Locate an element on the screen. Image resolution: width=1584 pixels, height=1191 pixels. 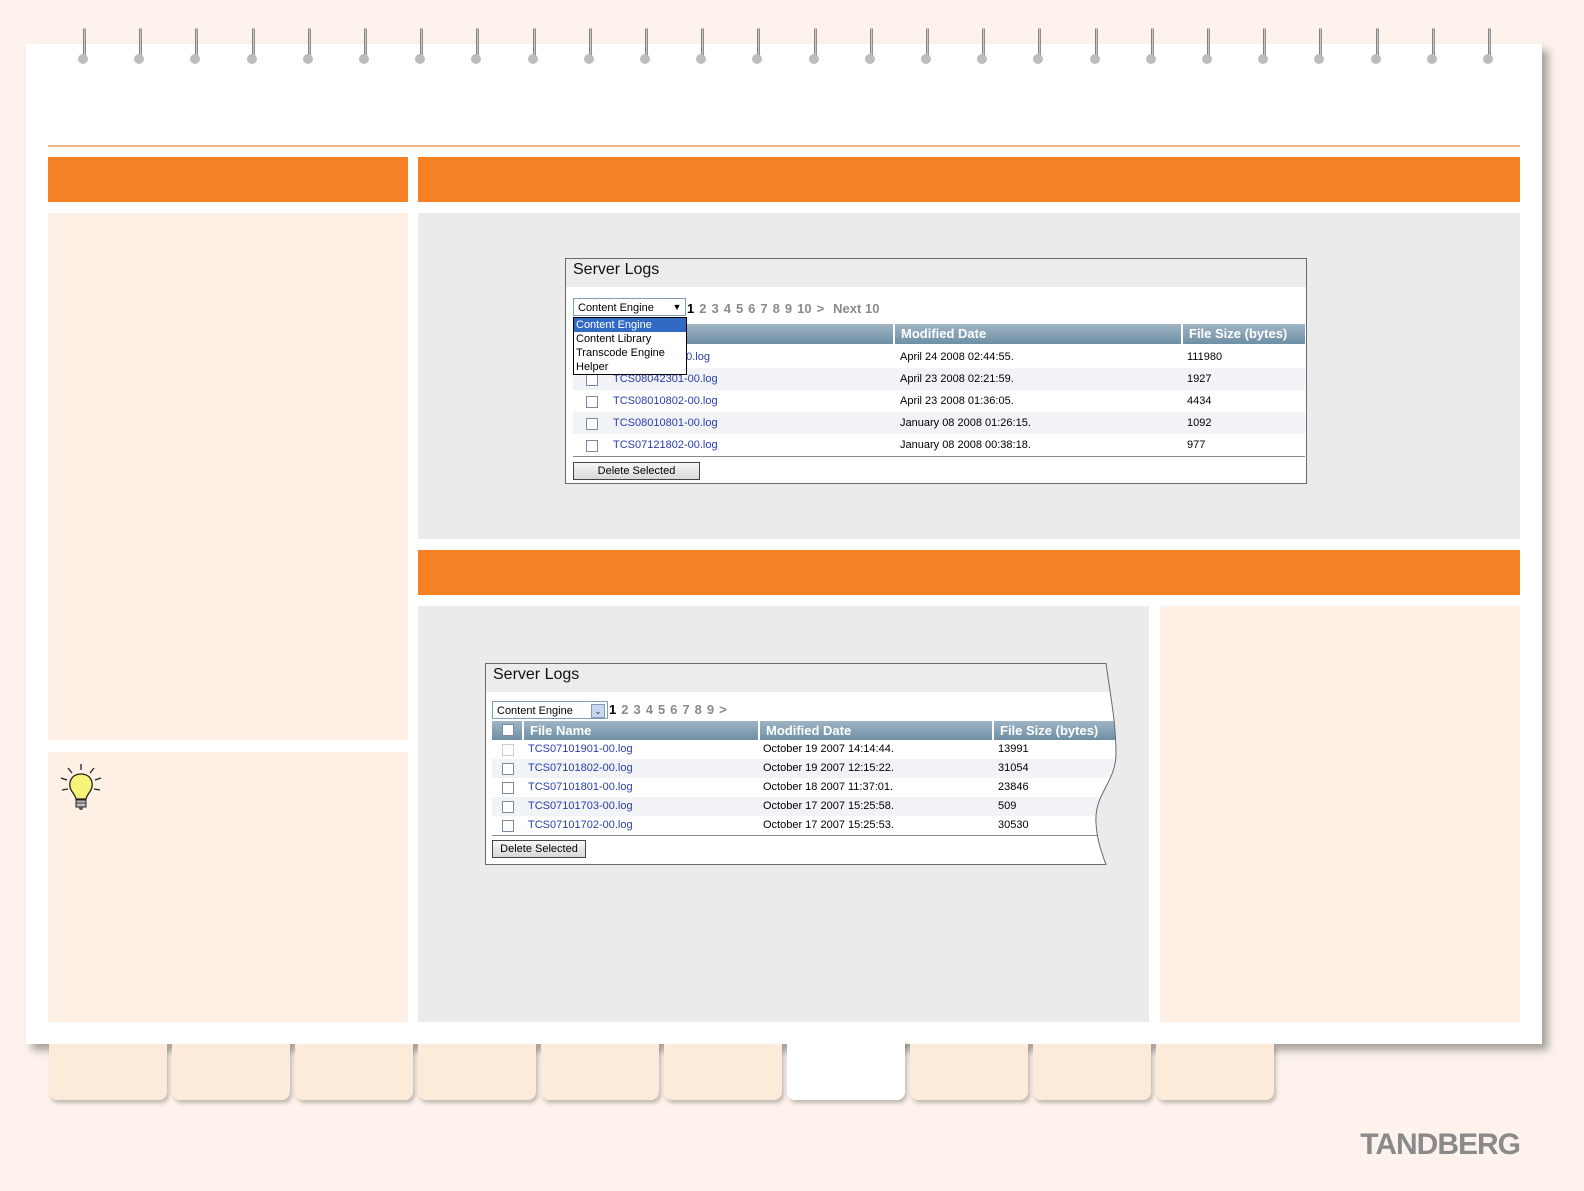
log-file-link: TCS07101702-00.log is located at coordinates (580, 825).